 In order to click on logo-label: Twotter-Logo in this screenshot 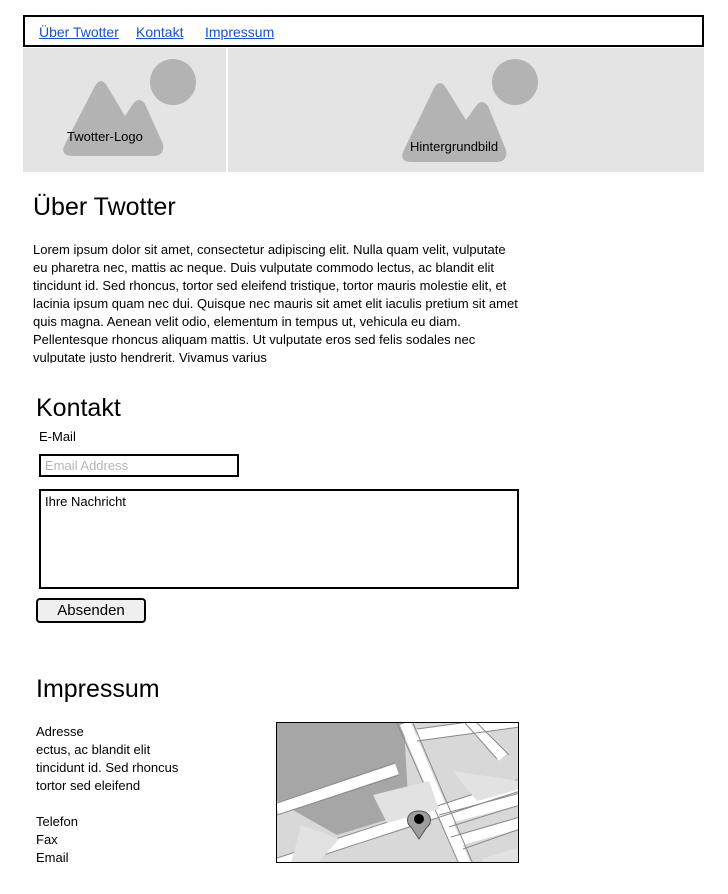, I will do `click(105, 136)`.